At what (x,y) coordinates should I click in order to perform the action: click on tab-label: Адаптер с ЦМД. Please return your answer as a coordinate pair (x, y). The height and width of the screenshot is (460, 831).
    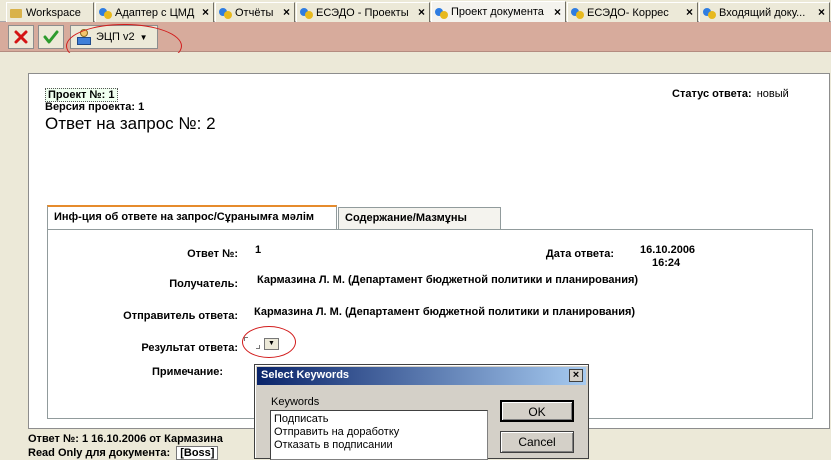
    Looking at the image, I should click on (155, 12).